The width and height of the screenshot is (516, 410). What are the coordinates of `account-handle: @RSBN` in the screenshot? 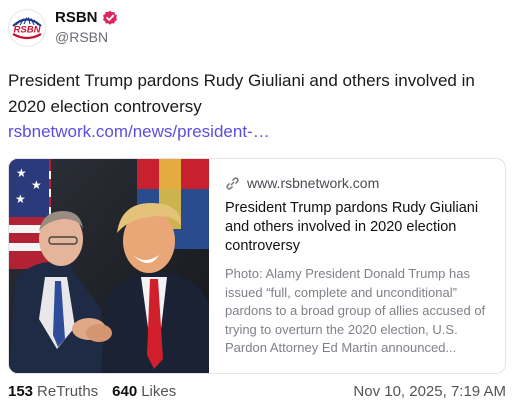 It's located at (86, 37).